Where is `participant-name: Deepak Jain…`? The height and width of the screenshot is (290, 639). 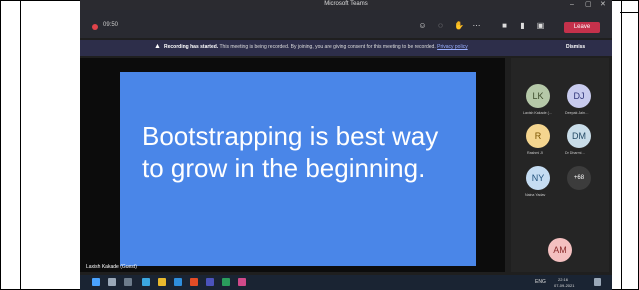
participant-name: Deepak Jain… is located at coordinates (577, 113).